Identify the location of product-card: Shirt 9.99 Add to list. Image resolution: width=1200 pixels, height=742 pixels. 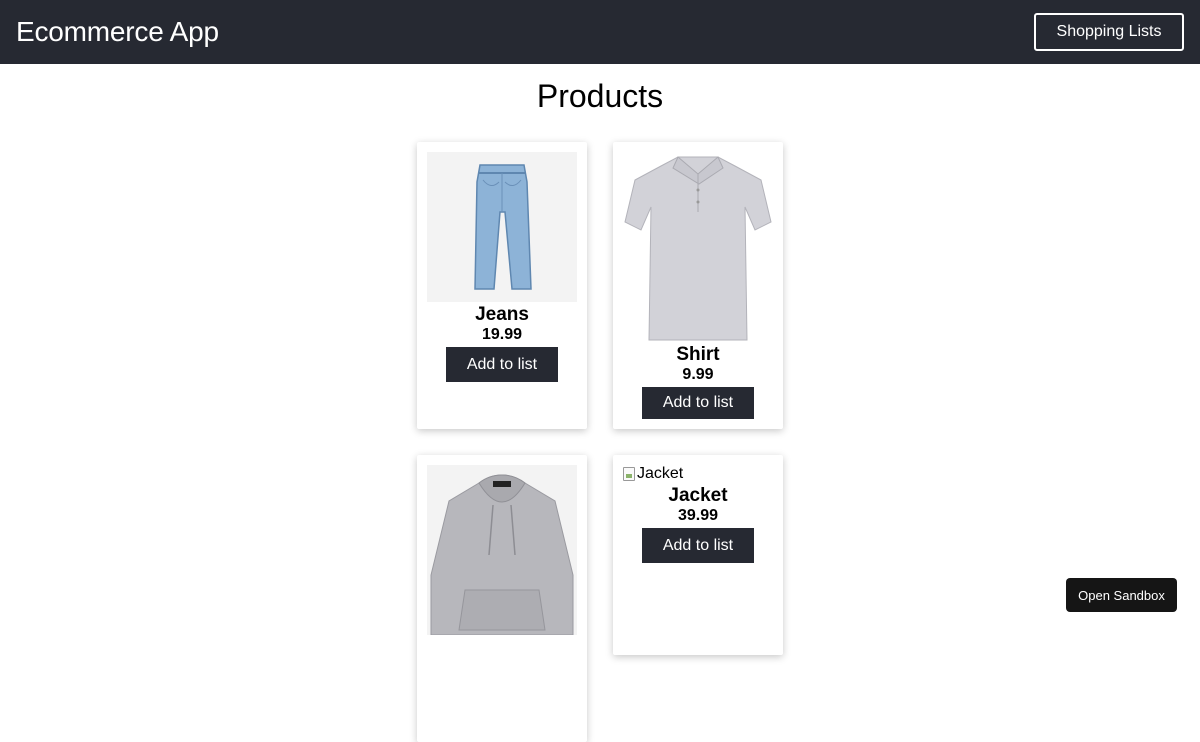
(698, 285).